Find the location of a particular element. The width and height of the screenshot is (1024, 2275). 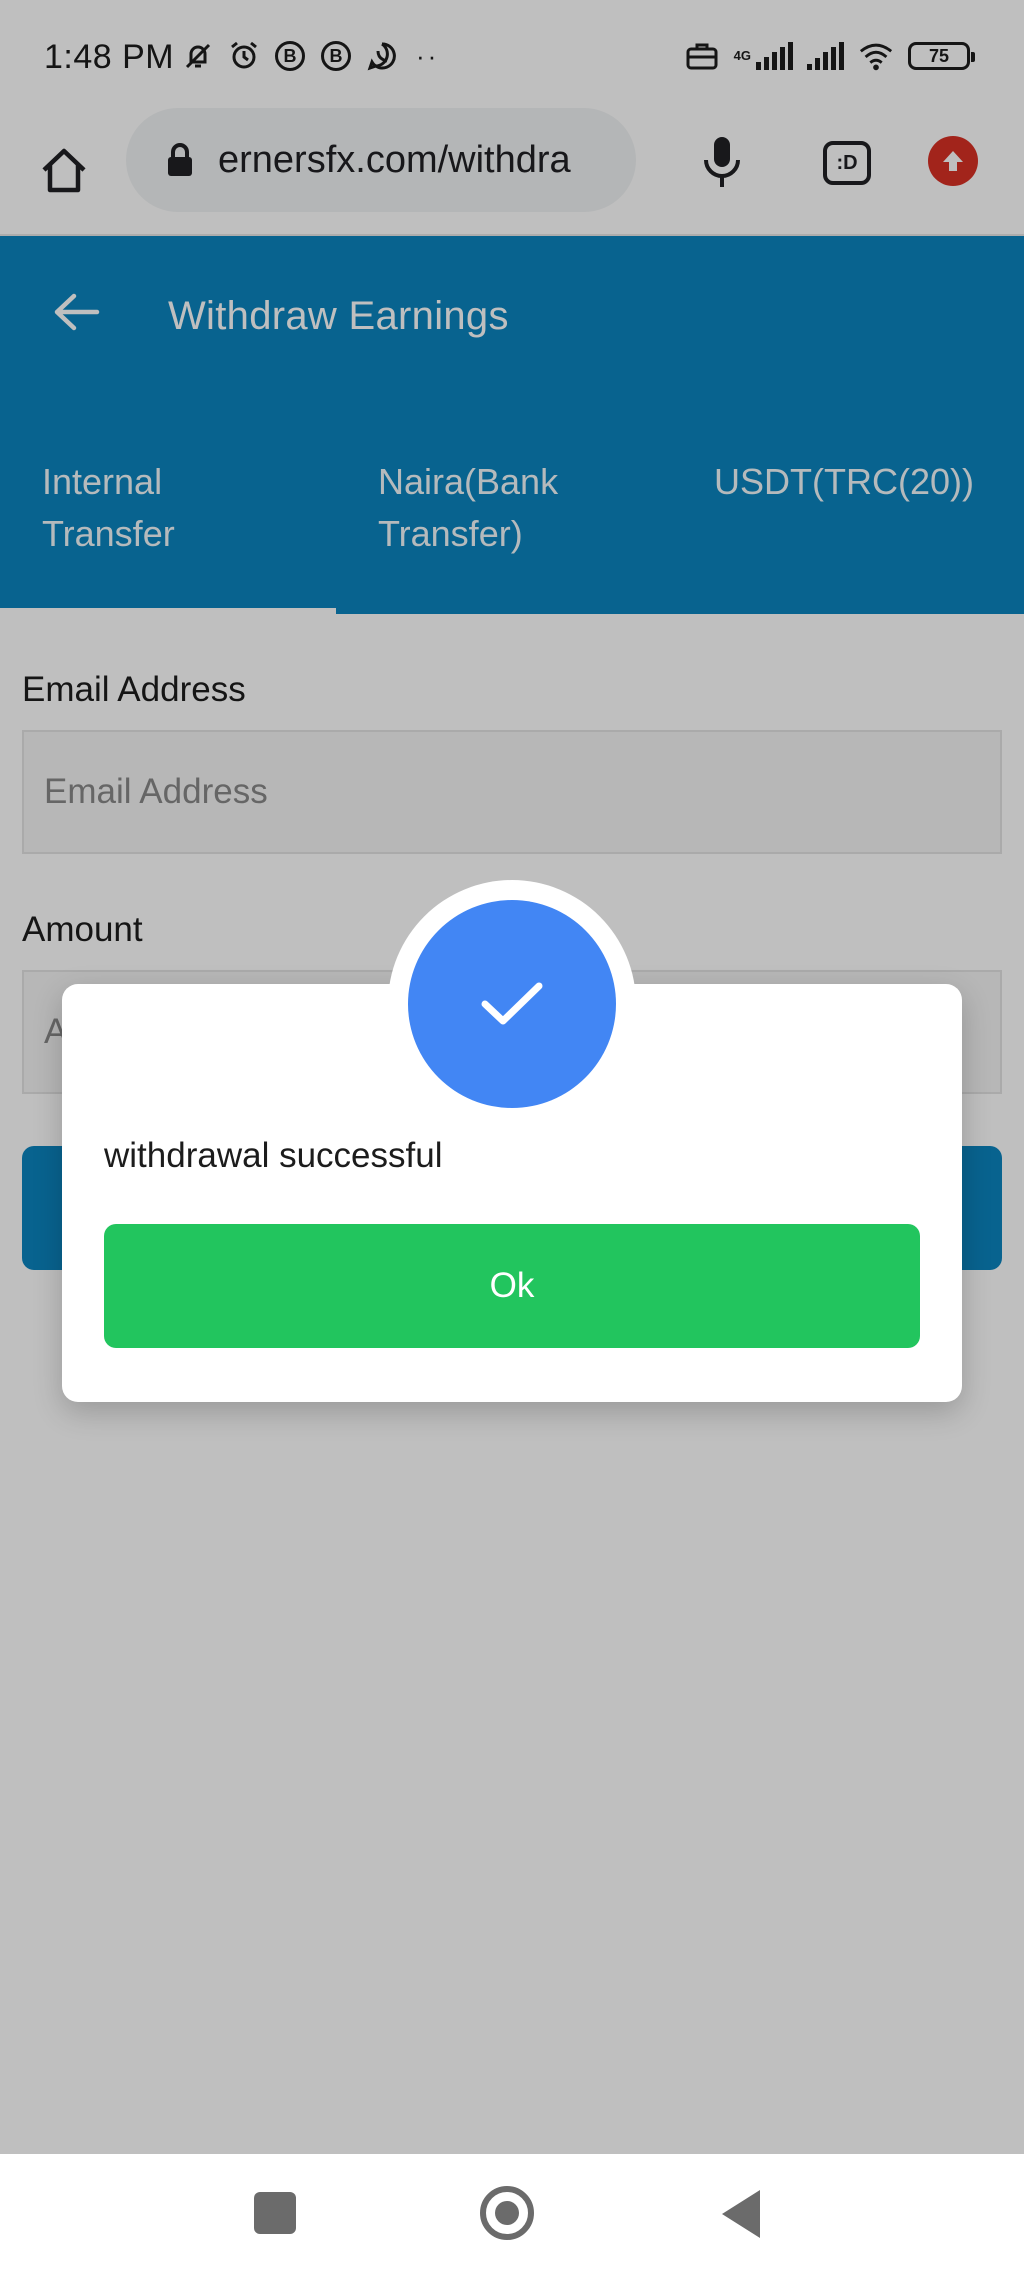

check-icon is located at coordinates (512, 1003).